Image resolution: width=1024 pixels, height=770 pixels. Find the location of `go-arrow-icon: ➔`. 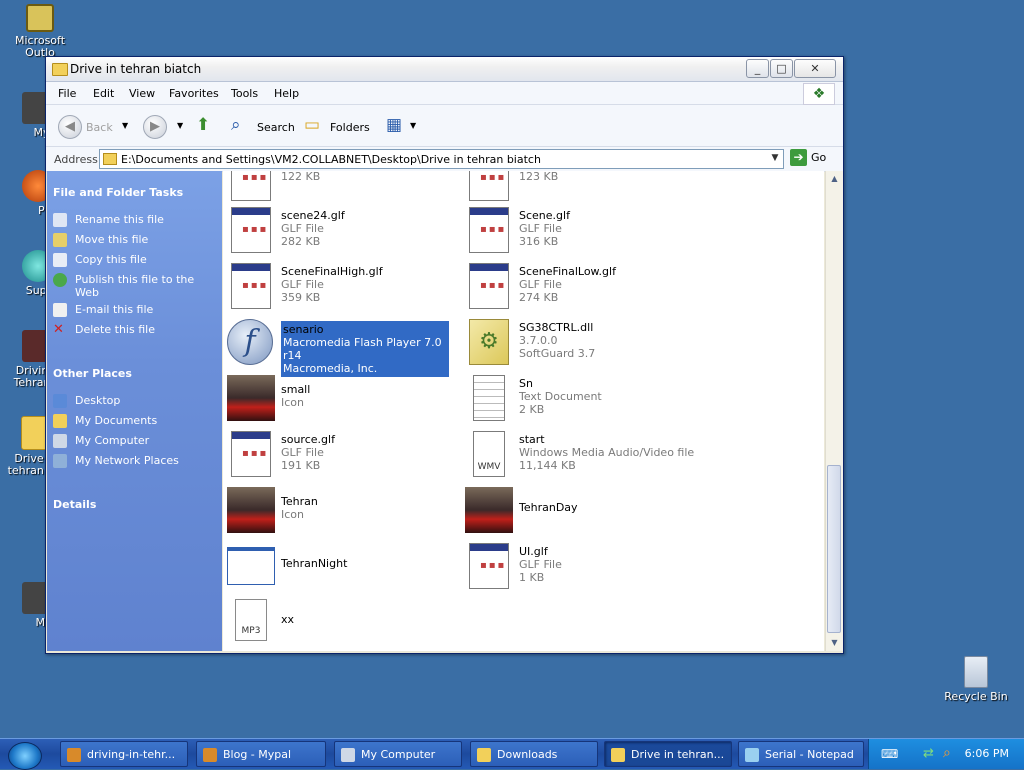

go-arrow-icon: ➔ is located at coordinates (798, 157).